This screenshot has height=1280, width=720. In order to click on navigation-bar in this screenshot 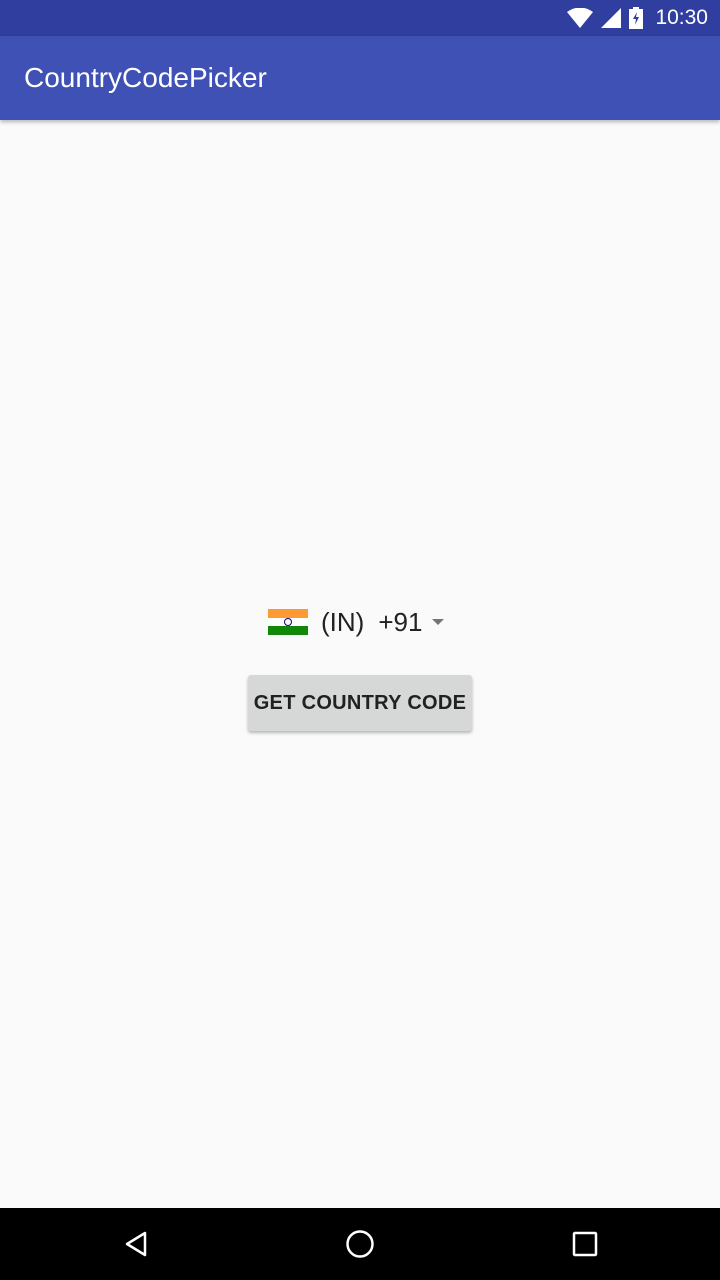, I will do `click(360, 1244)`.